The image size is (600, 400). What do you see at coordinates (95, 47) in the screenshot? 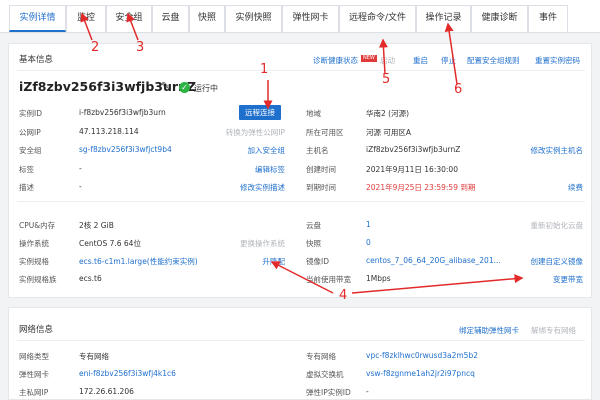
I see `annotation-label-2: 2` at bounding box center [95, 47].